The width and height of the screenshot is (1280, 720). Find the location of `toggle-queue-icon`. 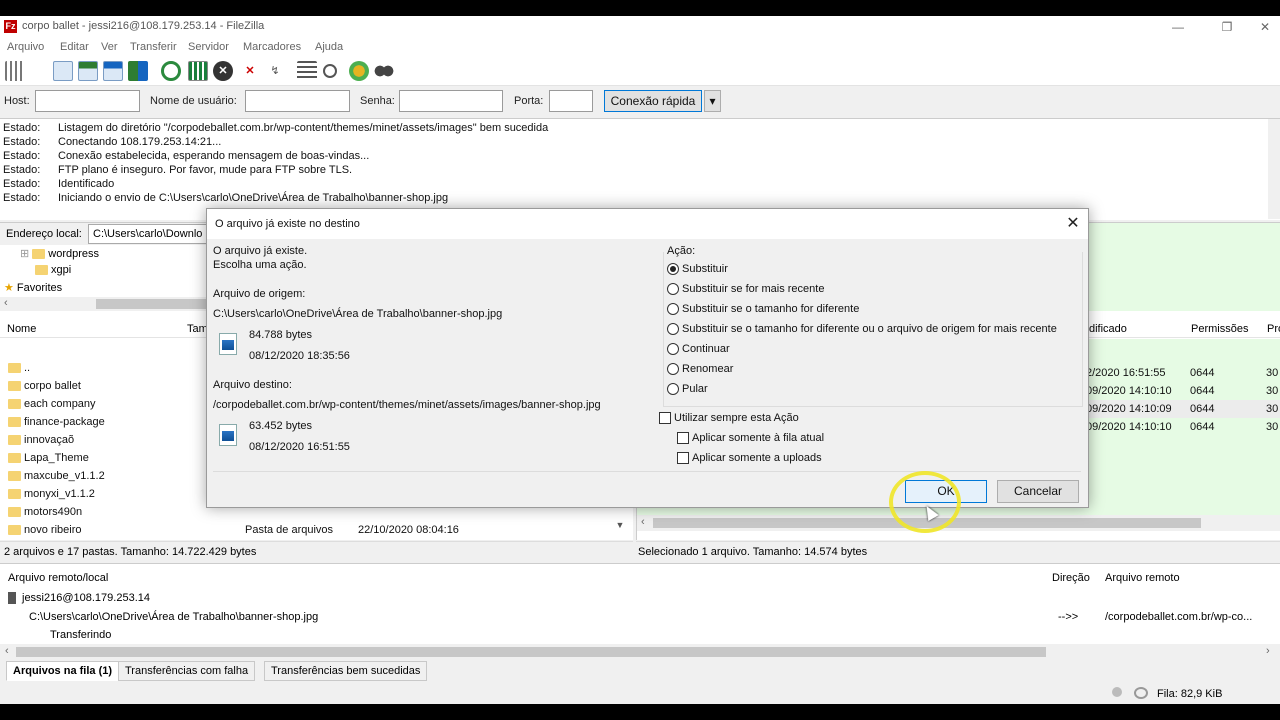

toggle-queue-icon is located at coordinates (138, 71).